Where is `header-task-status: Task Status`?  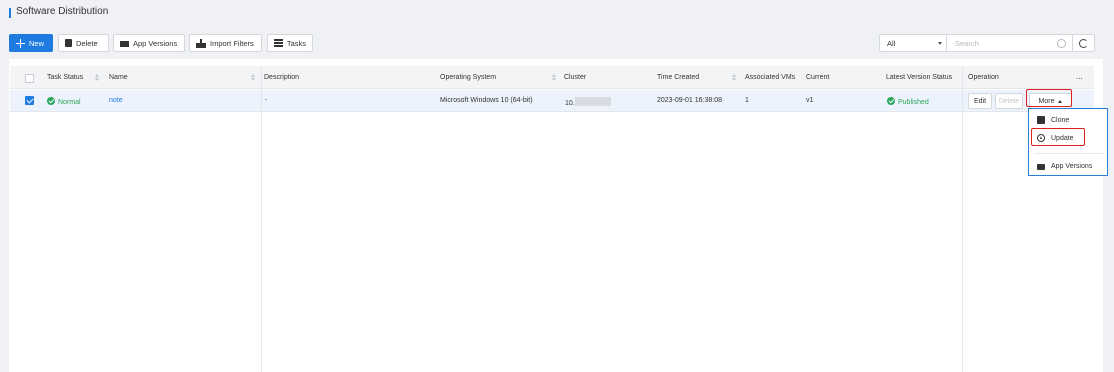
header-task-status: Task Status is located at coordinates (65, 77).